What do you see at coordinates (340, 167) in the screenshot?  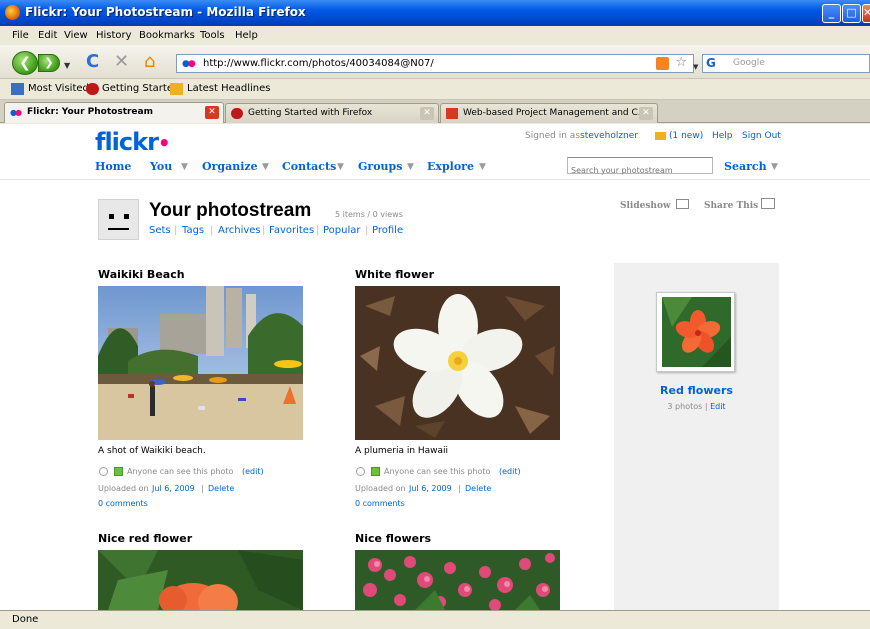 I see `contacts-dropdown-icon: ▼` at bounding box center [340, 167].